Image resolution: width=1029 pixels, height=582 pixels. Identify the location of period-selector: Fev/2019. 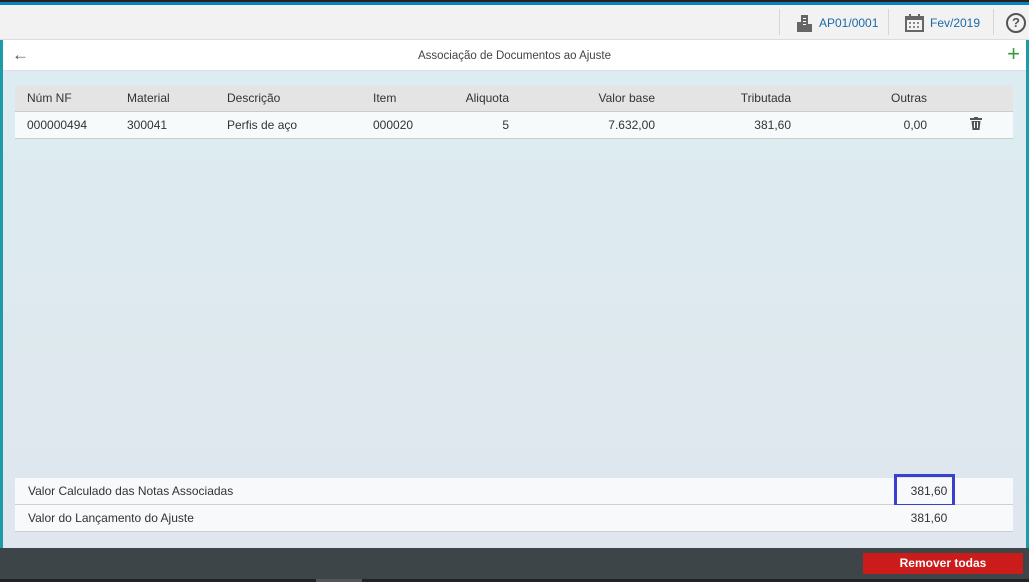
(942, 22).